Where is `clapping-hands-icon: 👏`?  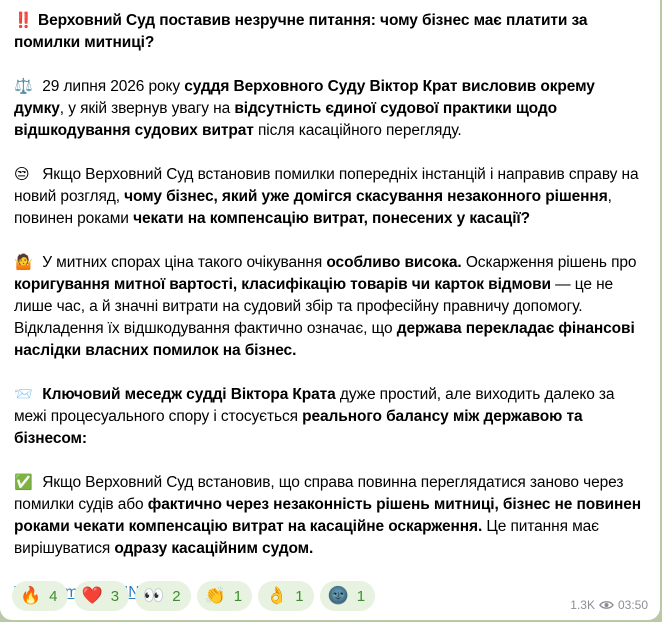
clapping-hands-icon: 👏 is located at coordinates (215, 595).